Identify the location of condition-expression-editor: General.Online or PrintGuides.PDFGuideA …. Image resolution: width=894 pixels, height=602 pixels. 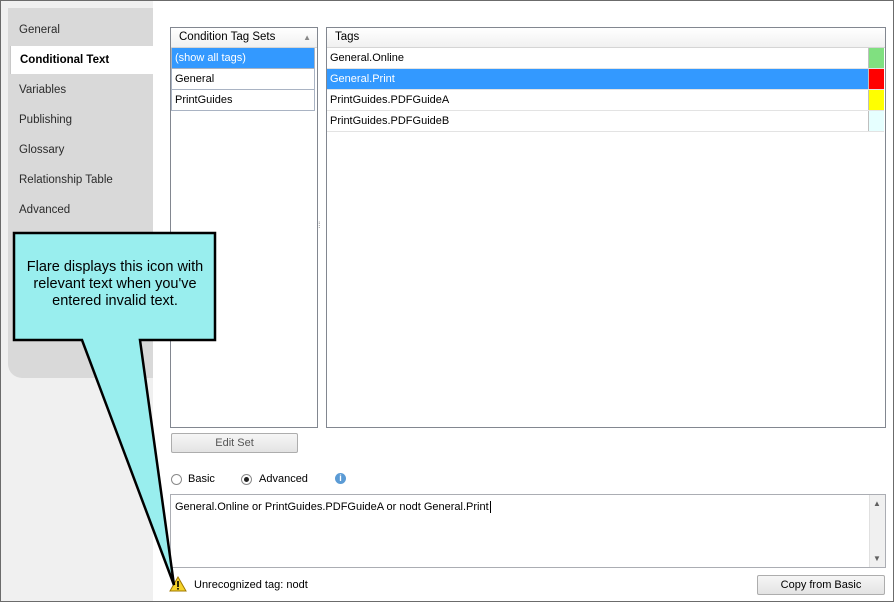
(528, 531).